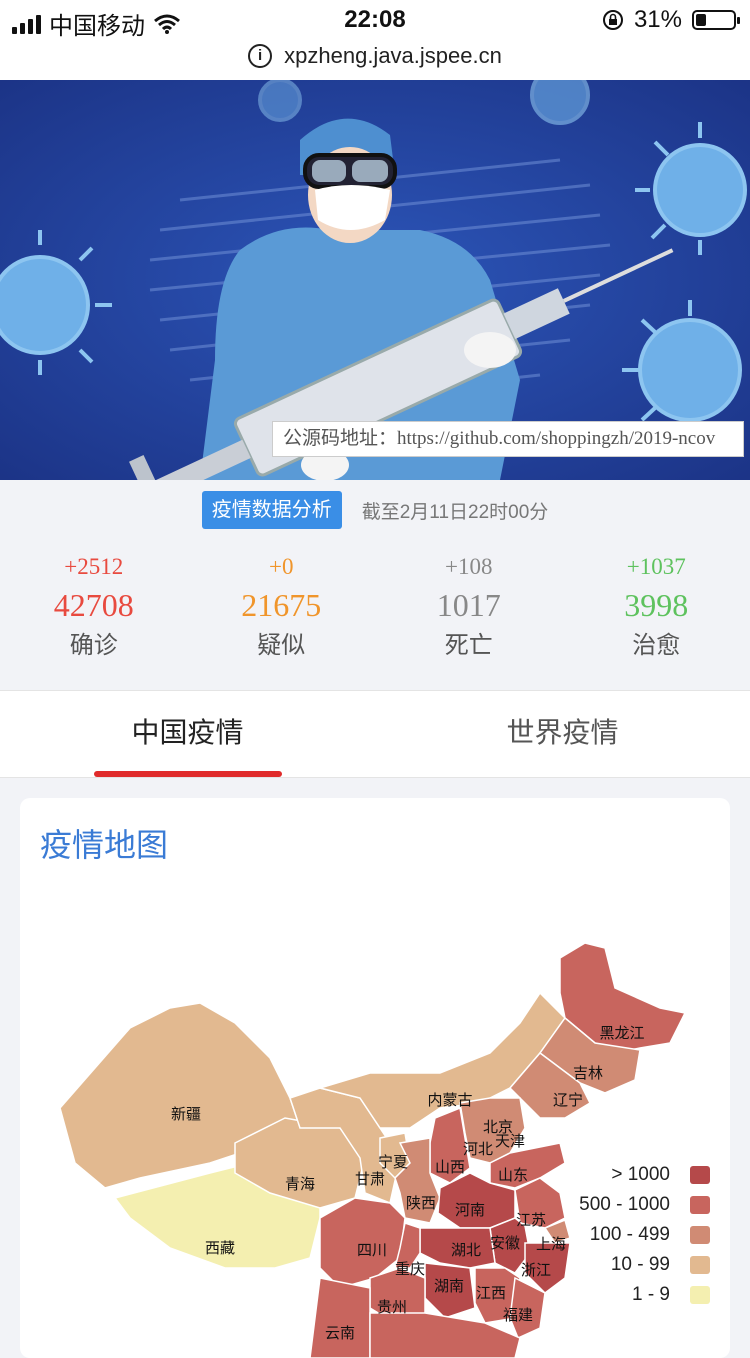 The height and width of the screenshot is (1358, 750). Describe the element at coordinates (510, 1141) in the screenshot. I see `province-label: 天津` at that location.